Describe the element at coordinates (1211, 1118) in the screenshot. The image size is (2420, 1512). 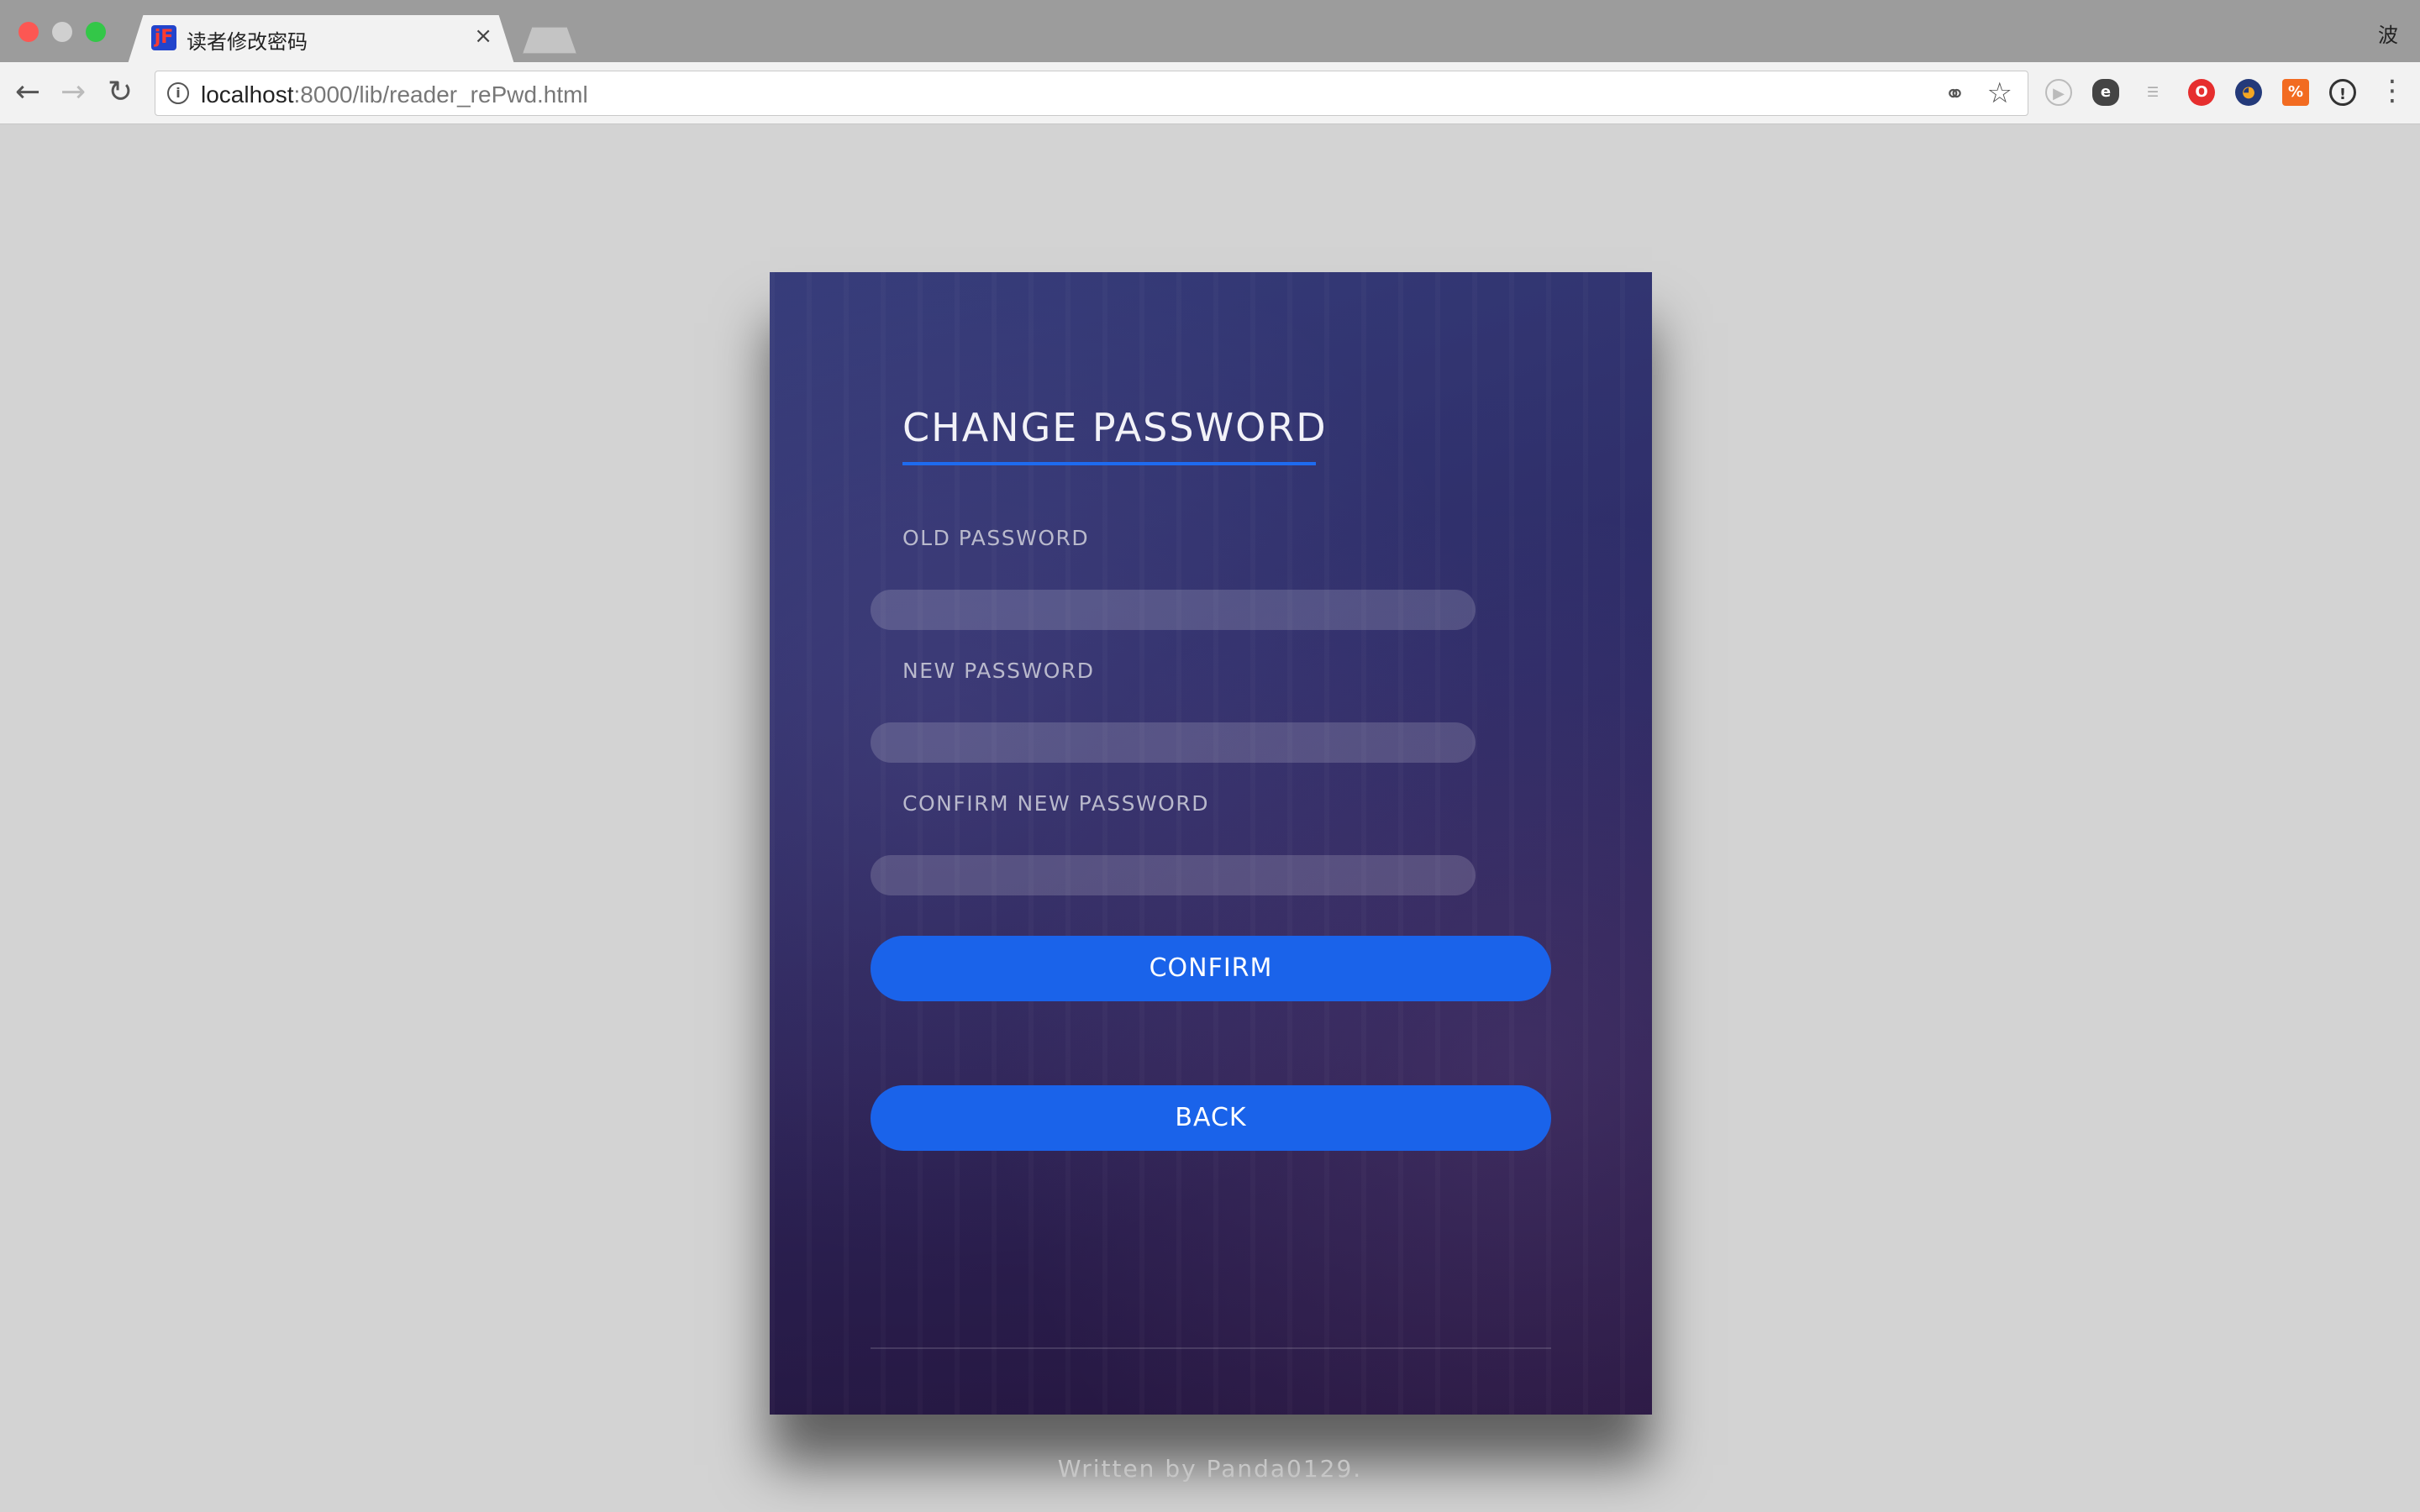
I see `back-button: BACK` at that location.